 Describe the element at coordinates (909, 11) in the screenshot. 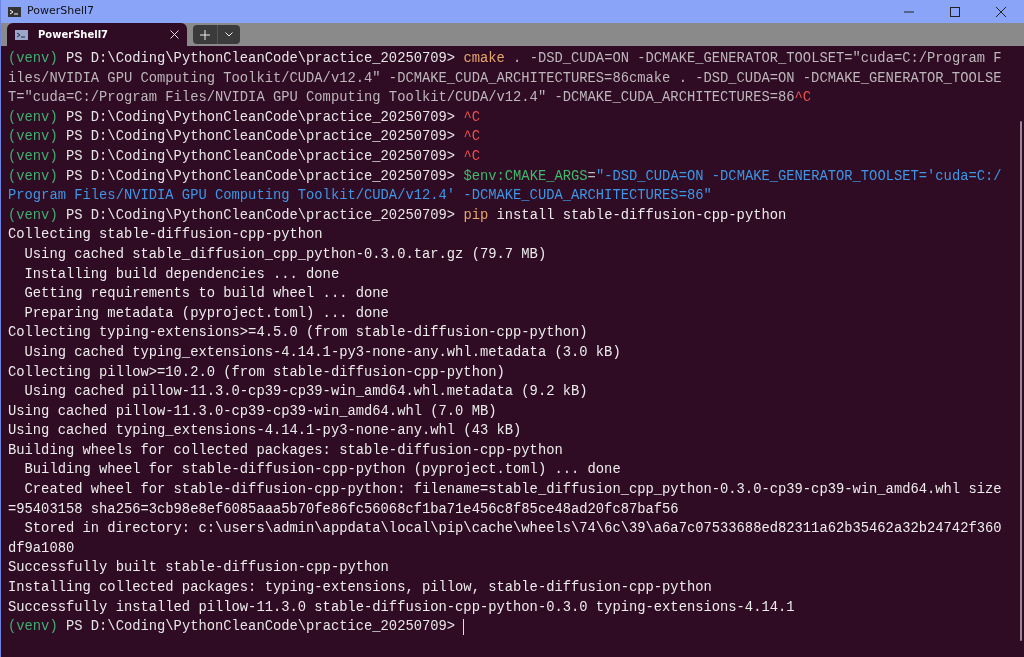

I see `minimize-icon` at that location.